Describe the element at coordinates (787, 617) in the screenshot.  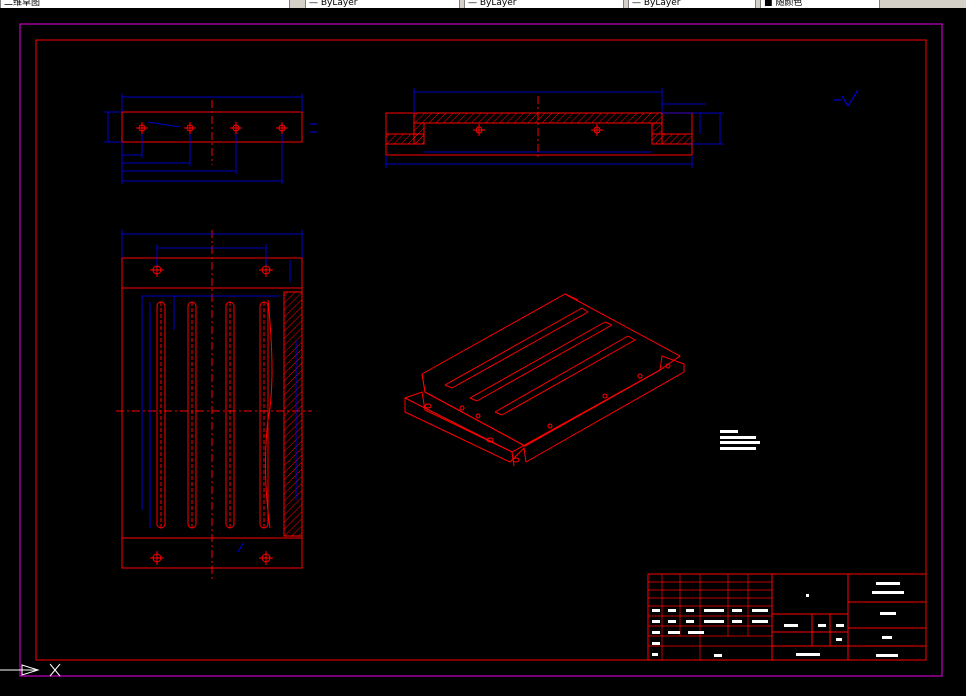
I see `title-block` at that location.